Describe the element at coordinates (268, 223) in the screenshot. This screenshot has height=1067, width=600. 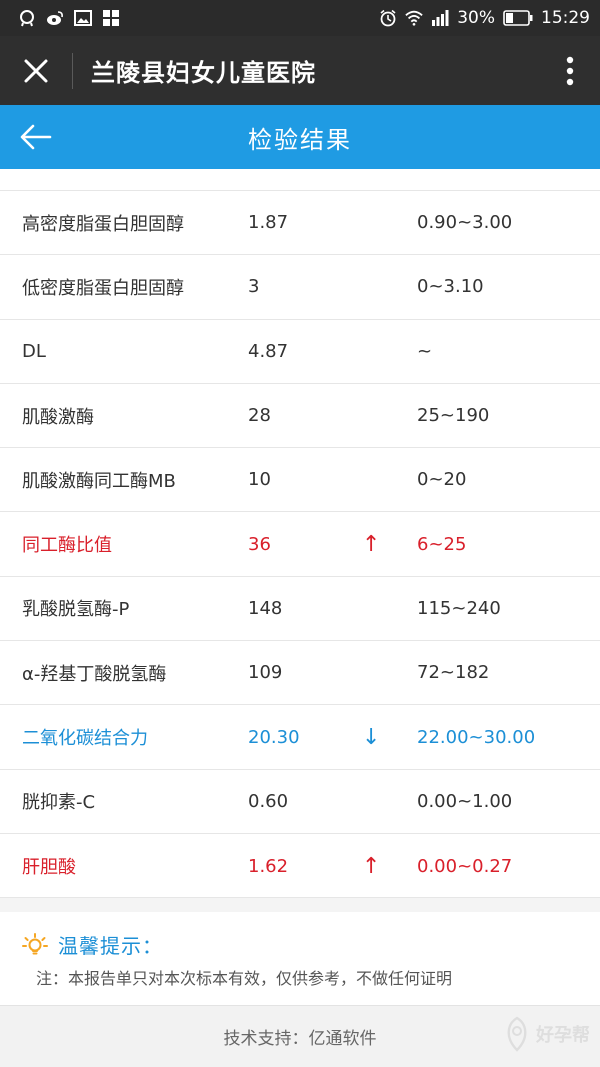
I see `result-value: 1.87` at that location.